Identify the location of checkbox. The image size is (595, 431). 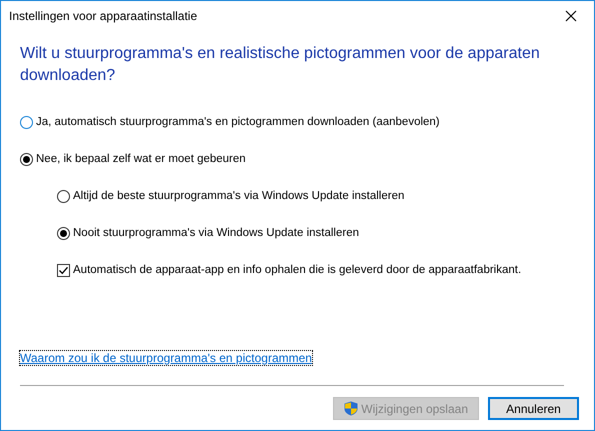
(63, 270).